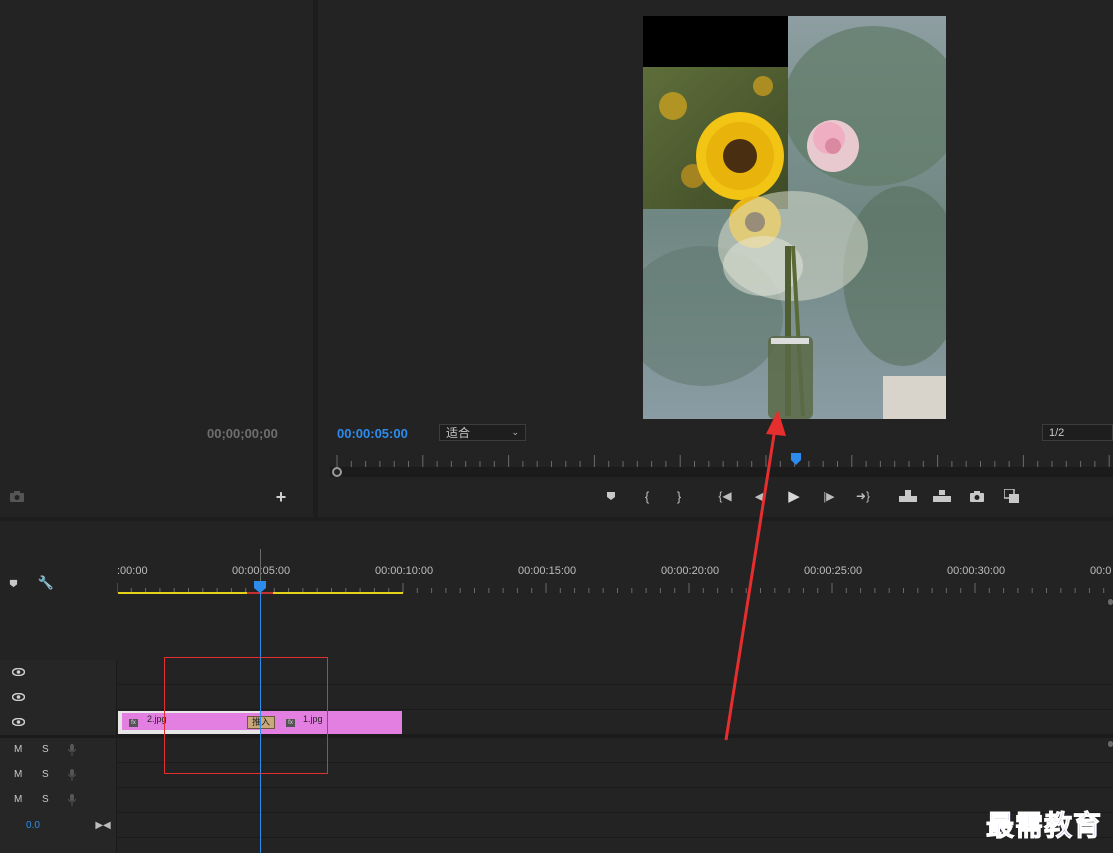  What do you see at coordinates (1057, 432) in the screenshot?
I see `resolution-label: 1/2` at bounding box center [1057, 432].